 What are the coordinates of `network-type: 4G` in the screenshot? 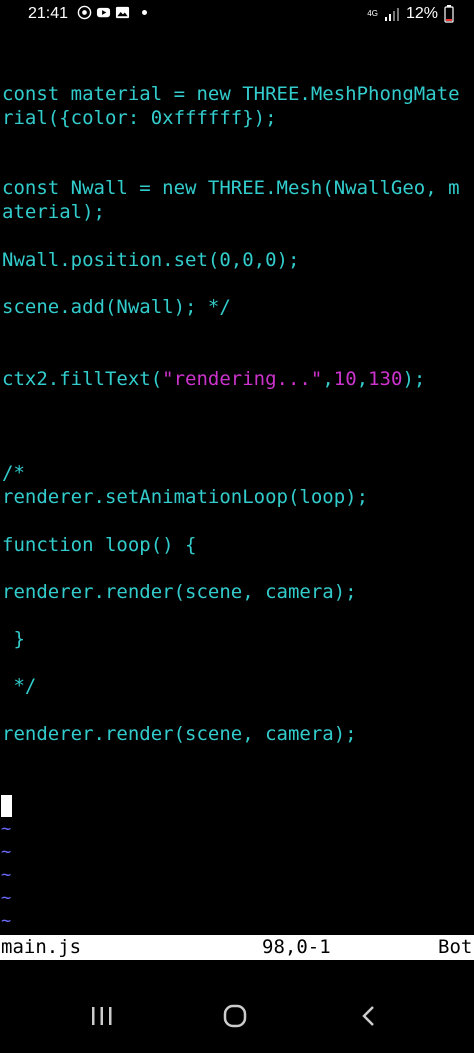 It's located at (372, 13).